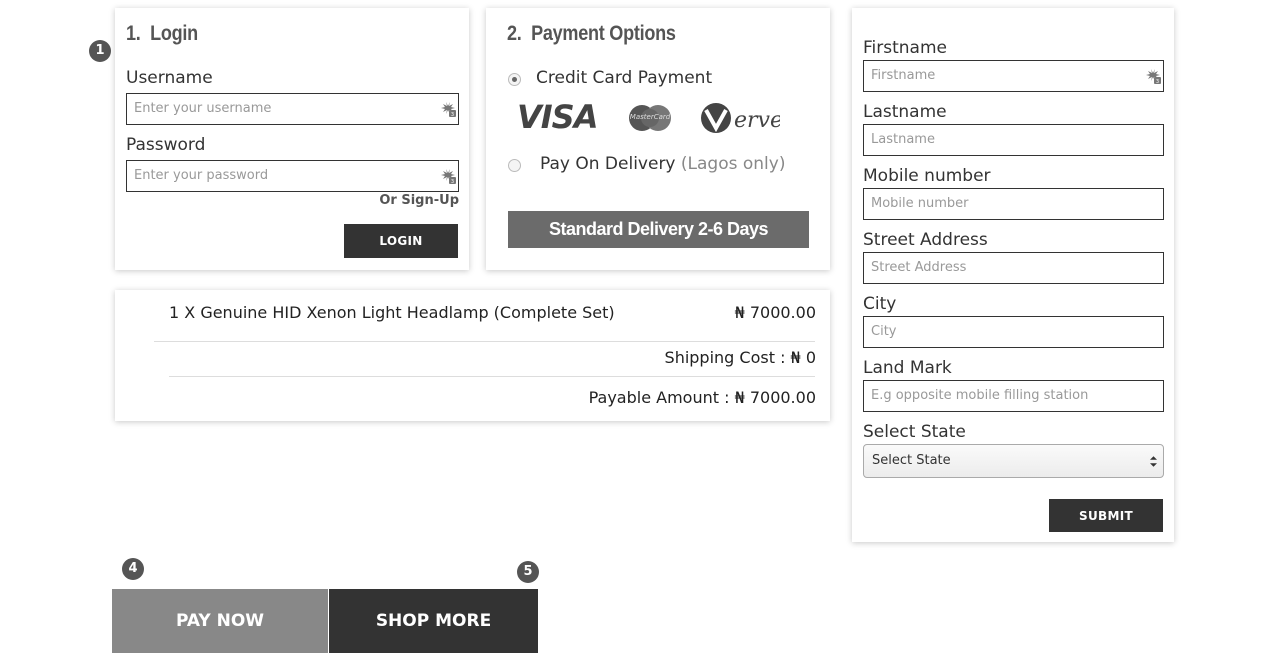 The image size is (1276, 671). Describe the element at coordinates (528, 572) in the screenshot. I see `step-badge-5: 5` at that location.